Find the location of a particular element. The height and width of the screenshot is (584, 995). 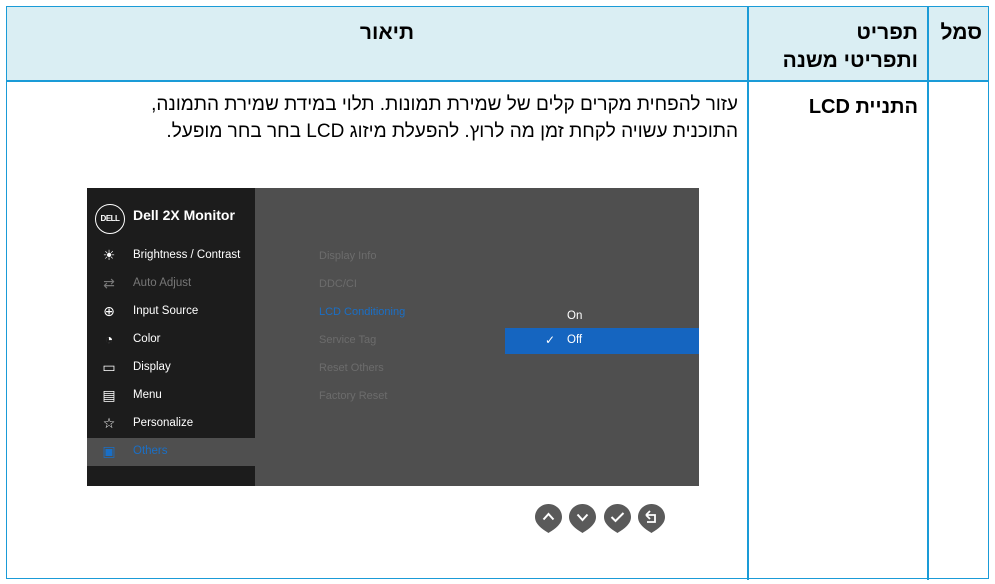

option-on: On is located at coordinates (574, 316).